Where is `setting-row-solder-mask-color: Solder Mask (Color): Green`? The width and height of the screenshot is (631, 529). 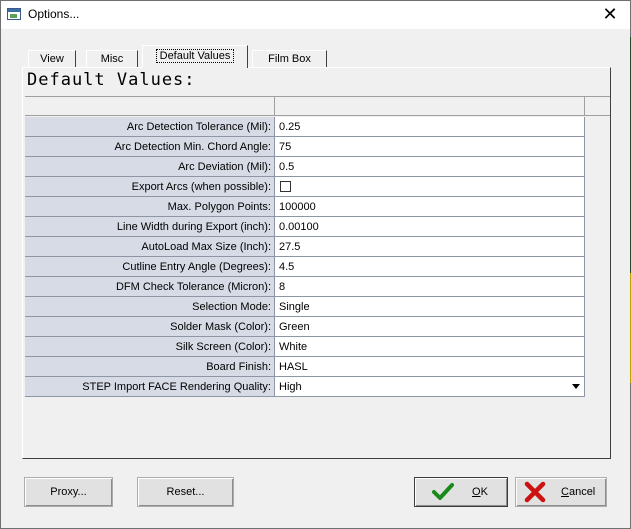
setting-row-solder-mask-color: Solder Mask (Color): Green is located at coordinates (305, 327).